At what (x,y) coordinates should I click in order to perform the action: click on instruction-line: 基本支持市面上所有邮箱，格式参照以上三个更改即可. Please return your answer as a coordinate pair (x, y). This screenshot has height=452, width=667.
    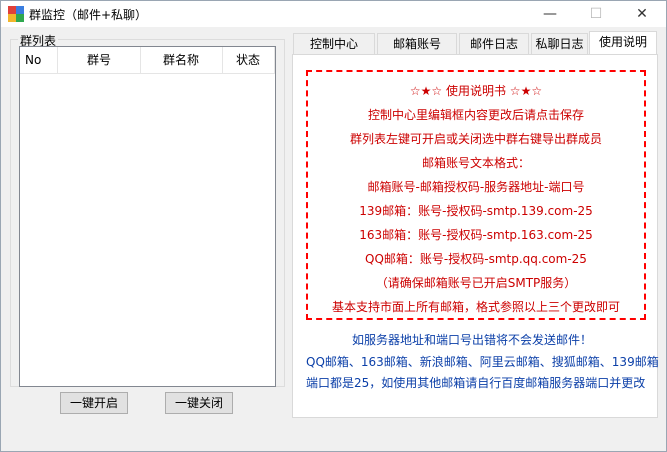
    Looking at the image, I should click on (475, 307).